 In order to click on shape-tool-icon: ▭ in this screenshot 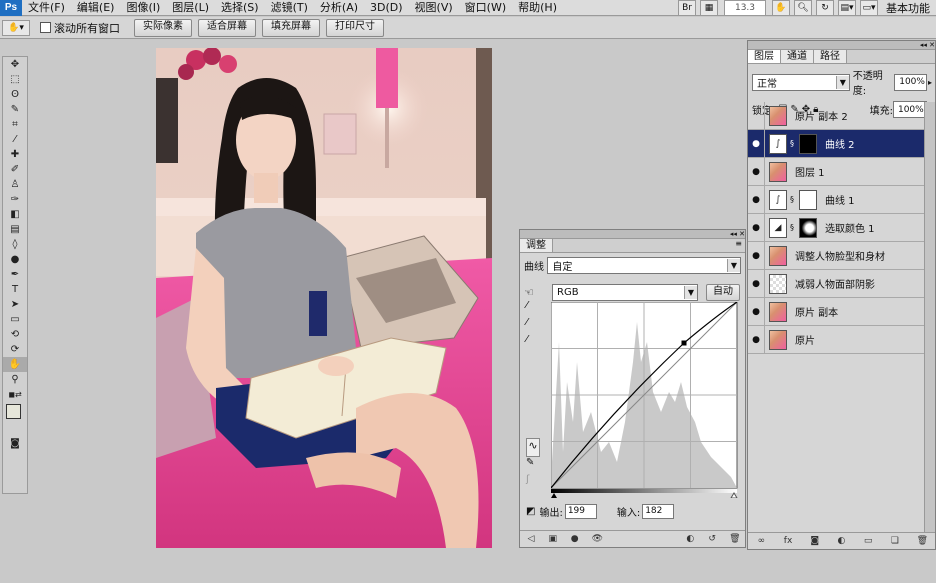, I will do `click(15, 319)`.